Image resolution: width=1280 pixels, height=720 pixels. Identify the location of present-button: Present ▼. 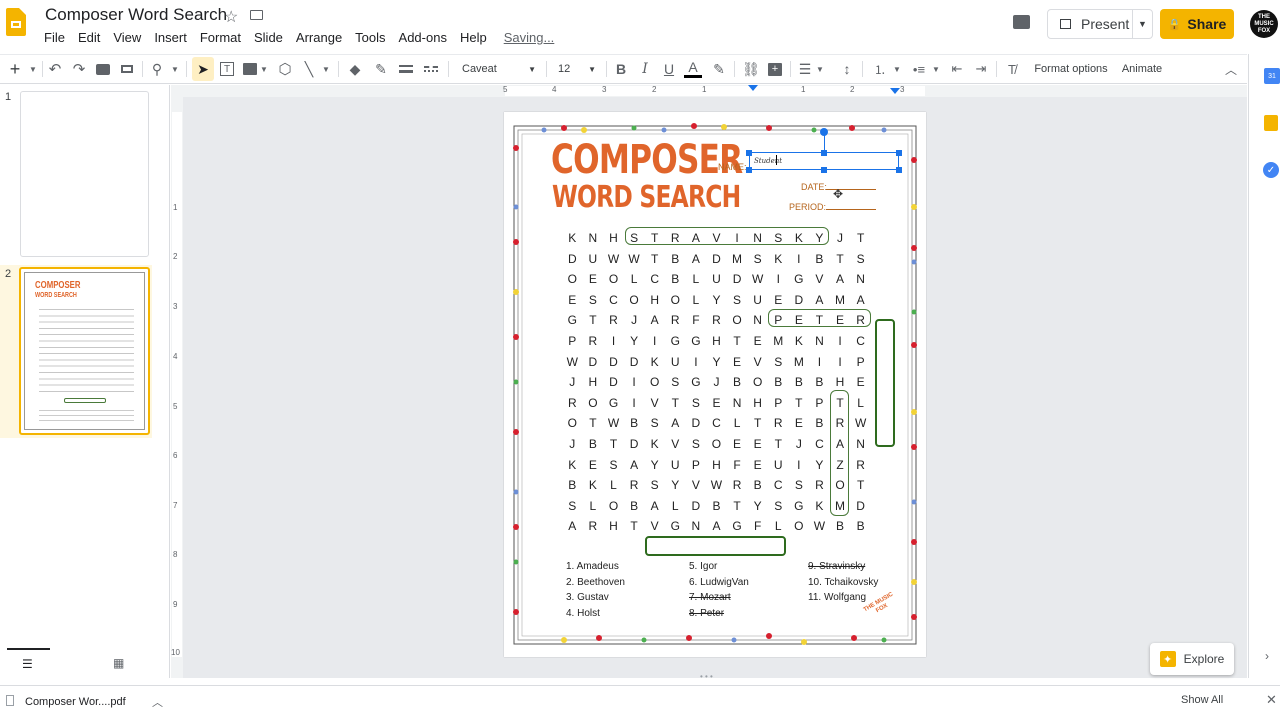
(1100, 24).